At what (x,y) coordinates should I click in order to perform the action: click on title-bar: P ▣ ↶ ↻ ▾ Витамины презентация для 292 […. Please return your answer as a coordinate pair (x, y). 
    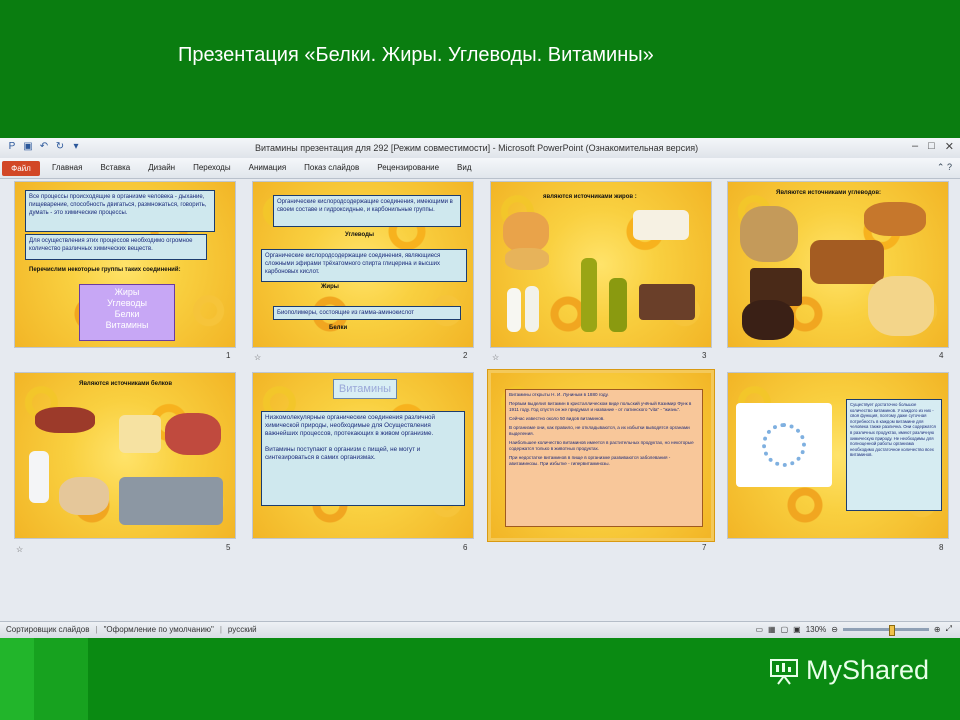
    Looking at the image, I should click on (480, 148).